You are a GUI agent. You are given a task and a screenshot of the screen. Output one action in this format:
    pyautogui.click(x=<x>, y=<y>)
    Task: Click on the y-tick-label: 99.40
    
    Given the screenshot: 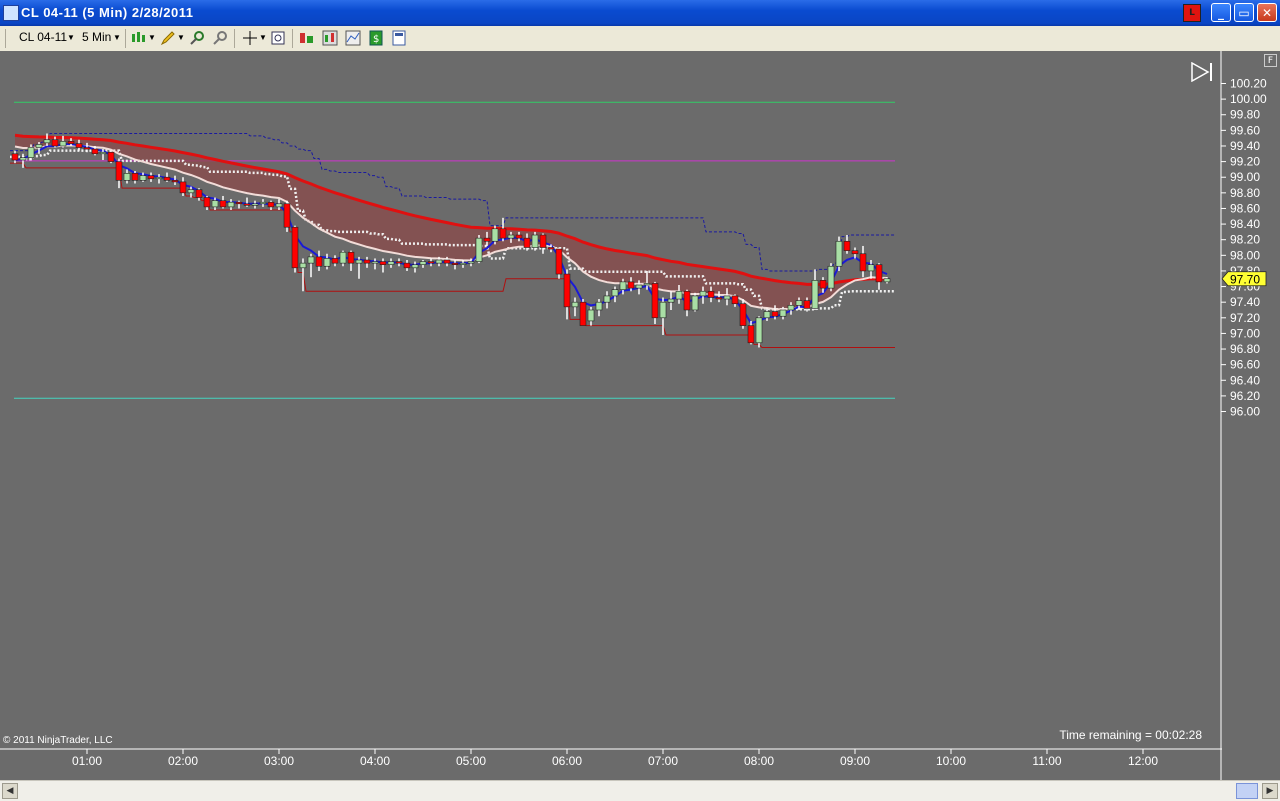 What is the action you would take?
    pyautogui.click(x=1245, y=146)
    